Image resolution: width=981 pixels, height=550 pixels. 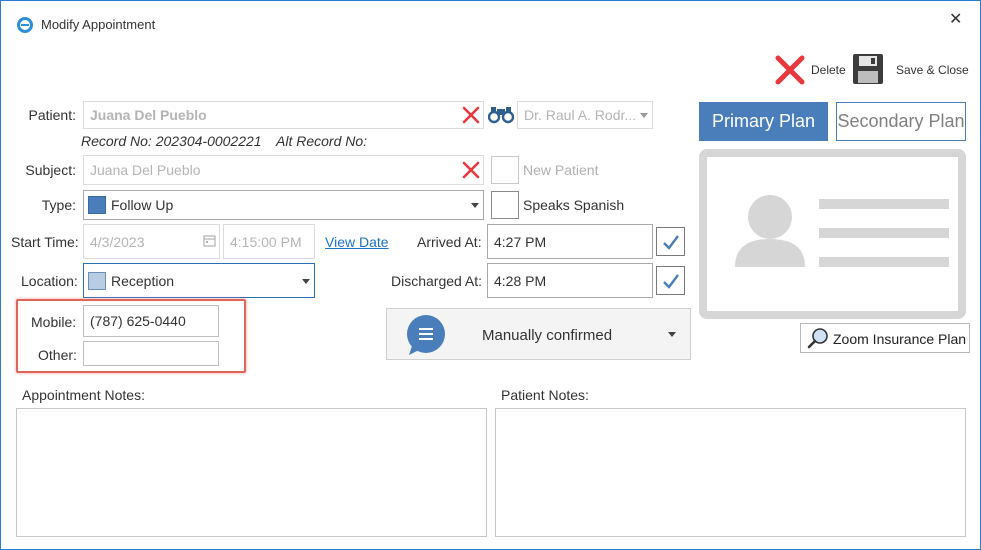 I want to click on mobile-label: Mobile:, so click(x=54, y=322).